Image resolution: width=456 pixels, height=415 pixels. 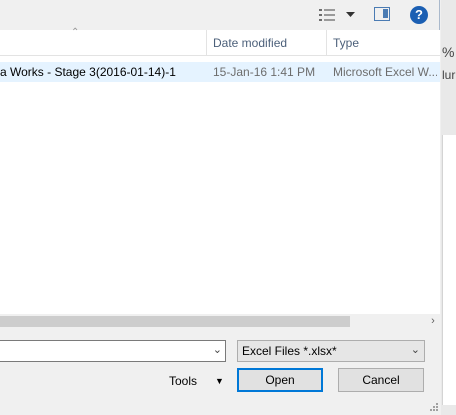 I want to click on dialog-toolbar: ?, so click(x=220, y=15).